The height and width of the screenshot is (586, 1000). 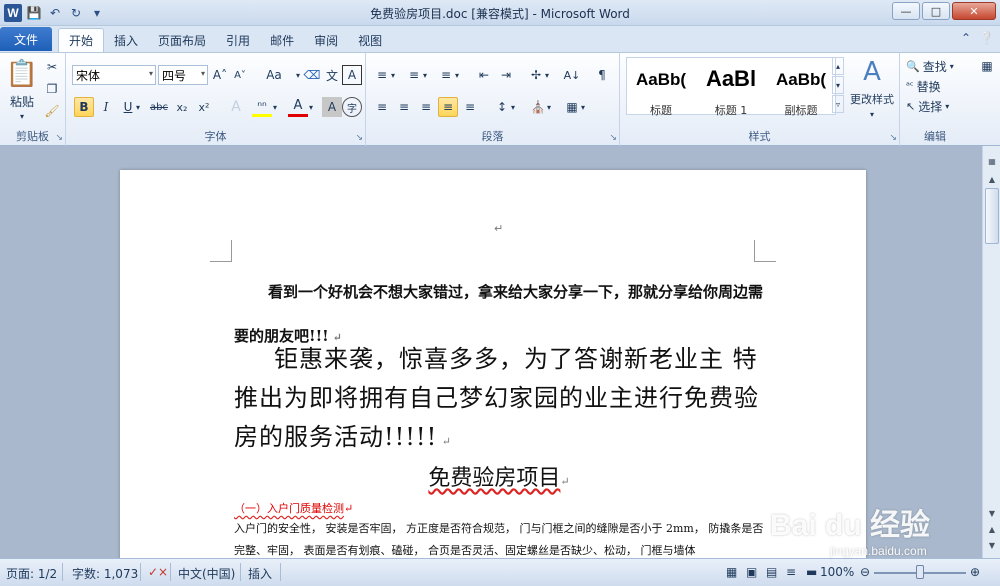 What do you see at coordinates (991, 352) in the screenshot?
I see `vertical-scrollbar: ▦ ▲ ▼ ▲ ▼` at bounding box center [991, 352].